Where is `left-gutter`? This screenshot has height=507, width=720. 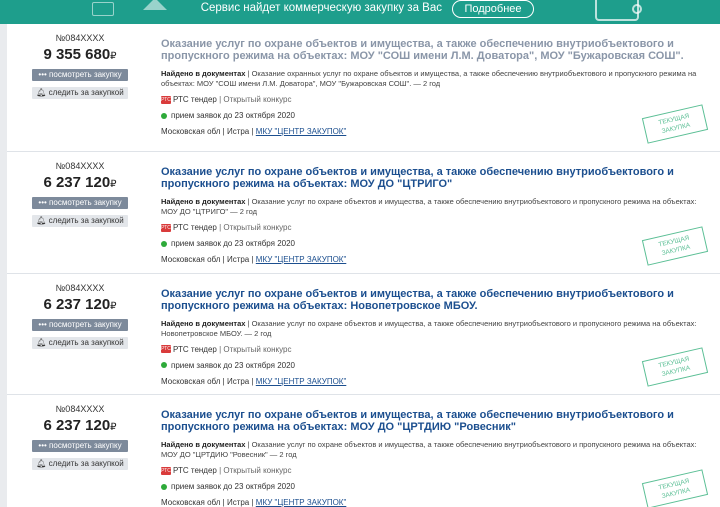
left-gutter is located at coordinates (3, 265).